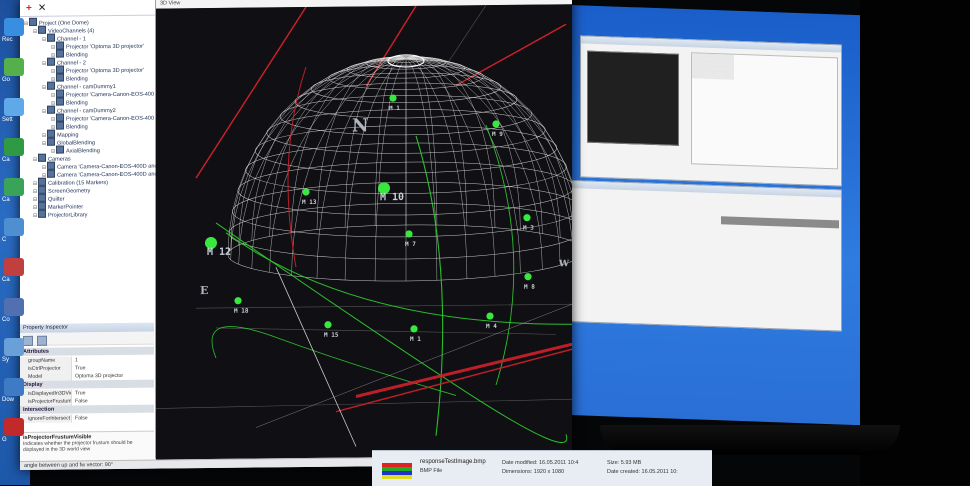 The height and width of the screenshot is (486, 970). Describe the element at coordinates (711, 44) in the screenshot. I see `secondary-window-titlebar` at that location.